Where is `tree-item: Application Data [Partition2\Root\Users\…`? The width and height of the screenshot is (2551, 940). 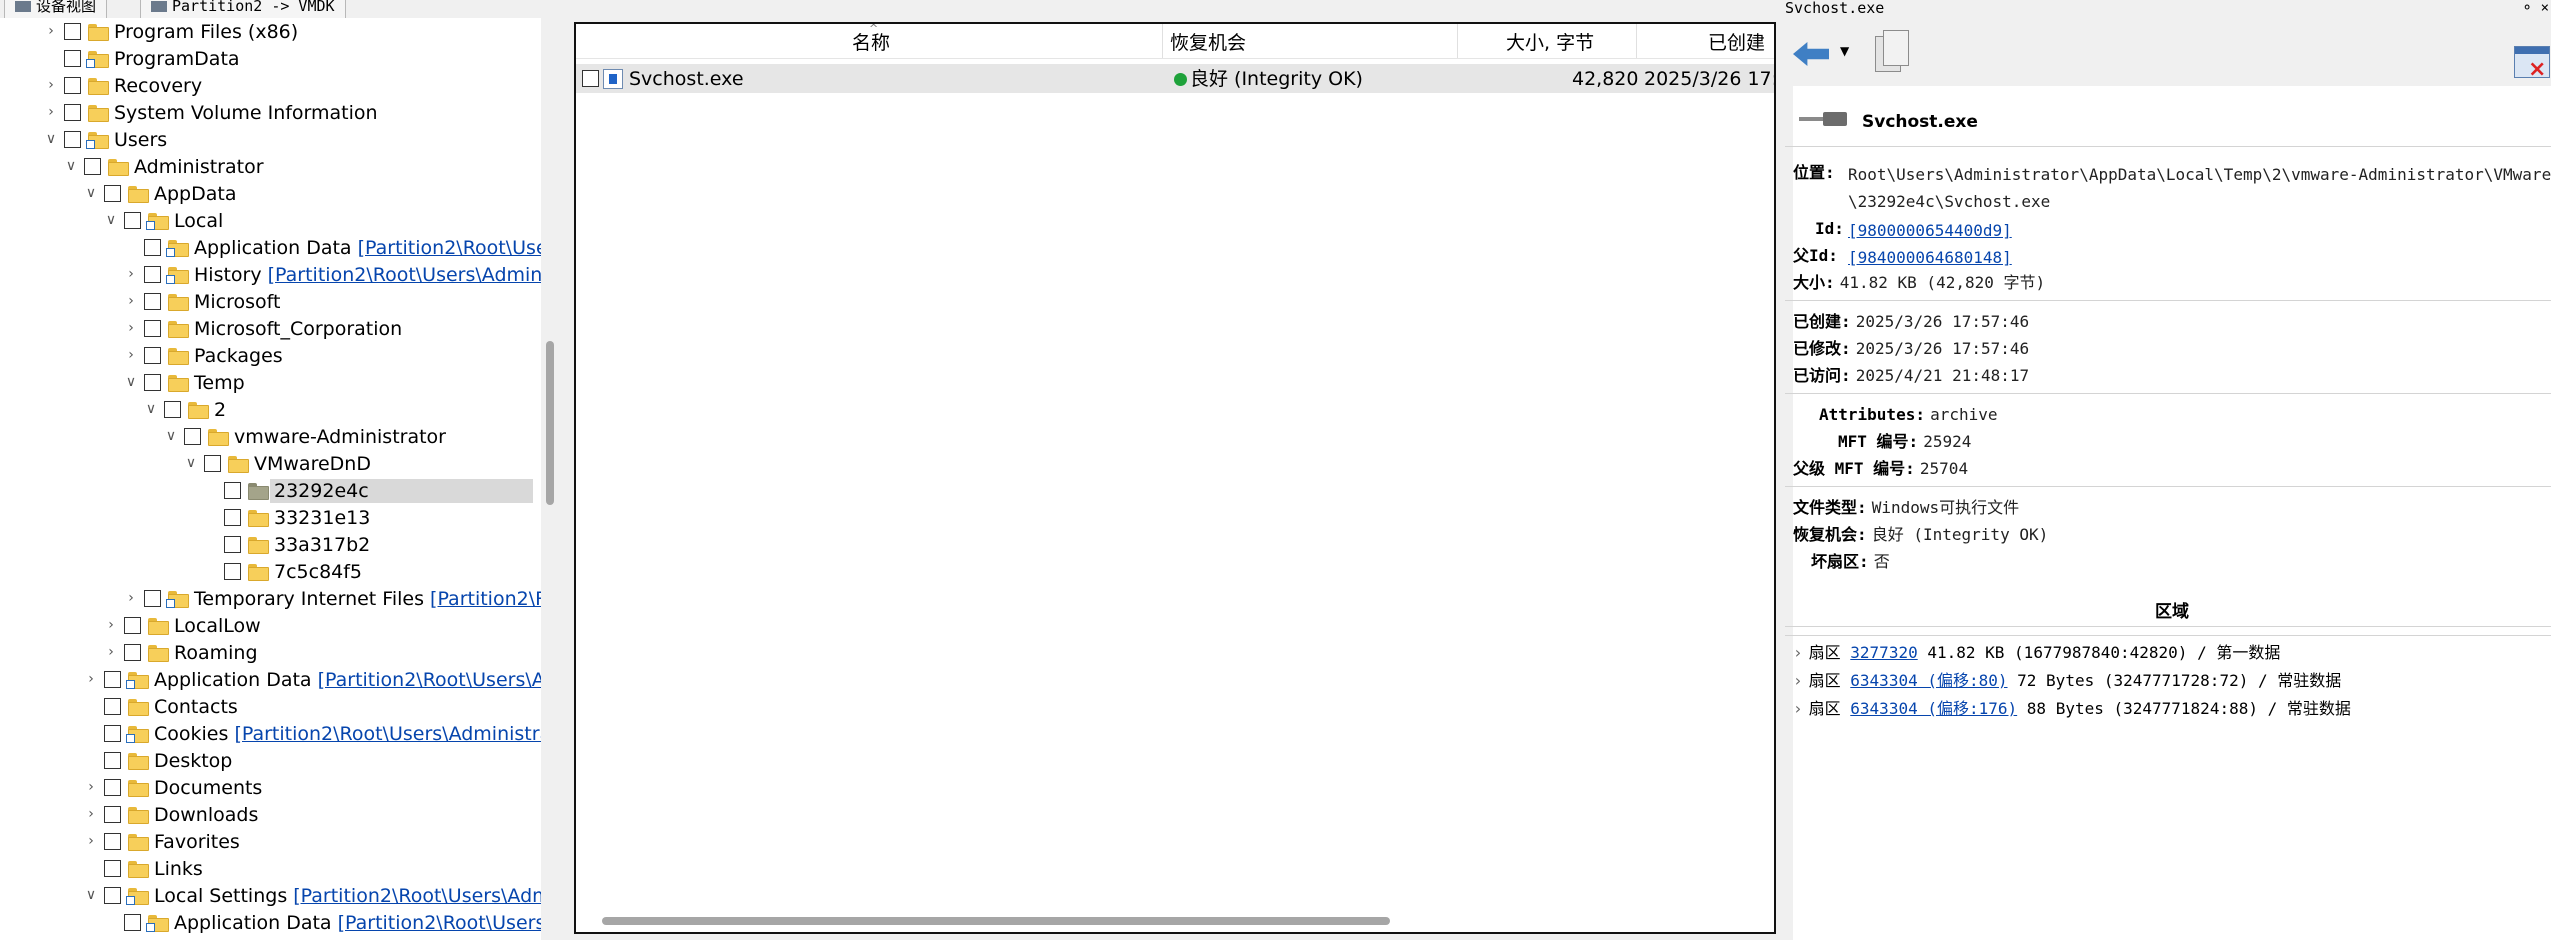
tree-item: Application Data [Partition2\Root\Users\… is located at coordinates (270, 922).